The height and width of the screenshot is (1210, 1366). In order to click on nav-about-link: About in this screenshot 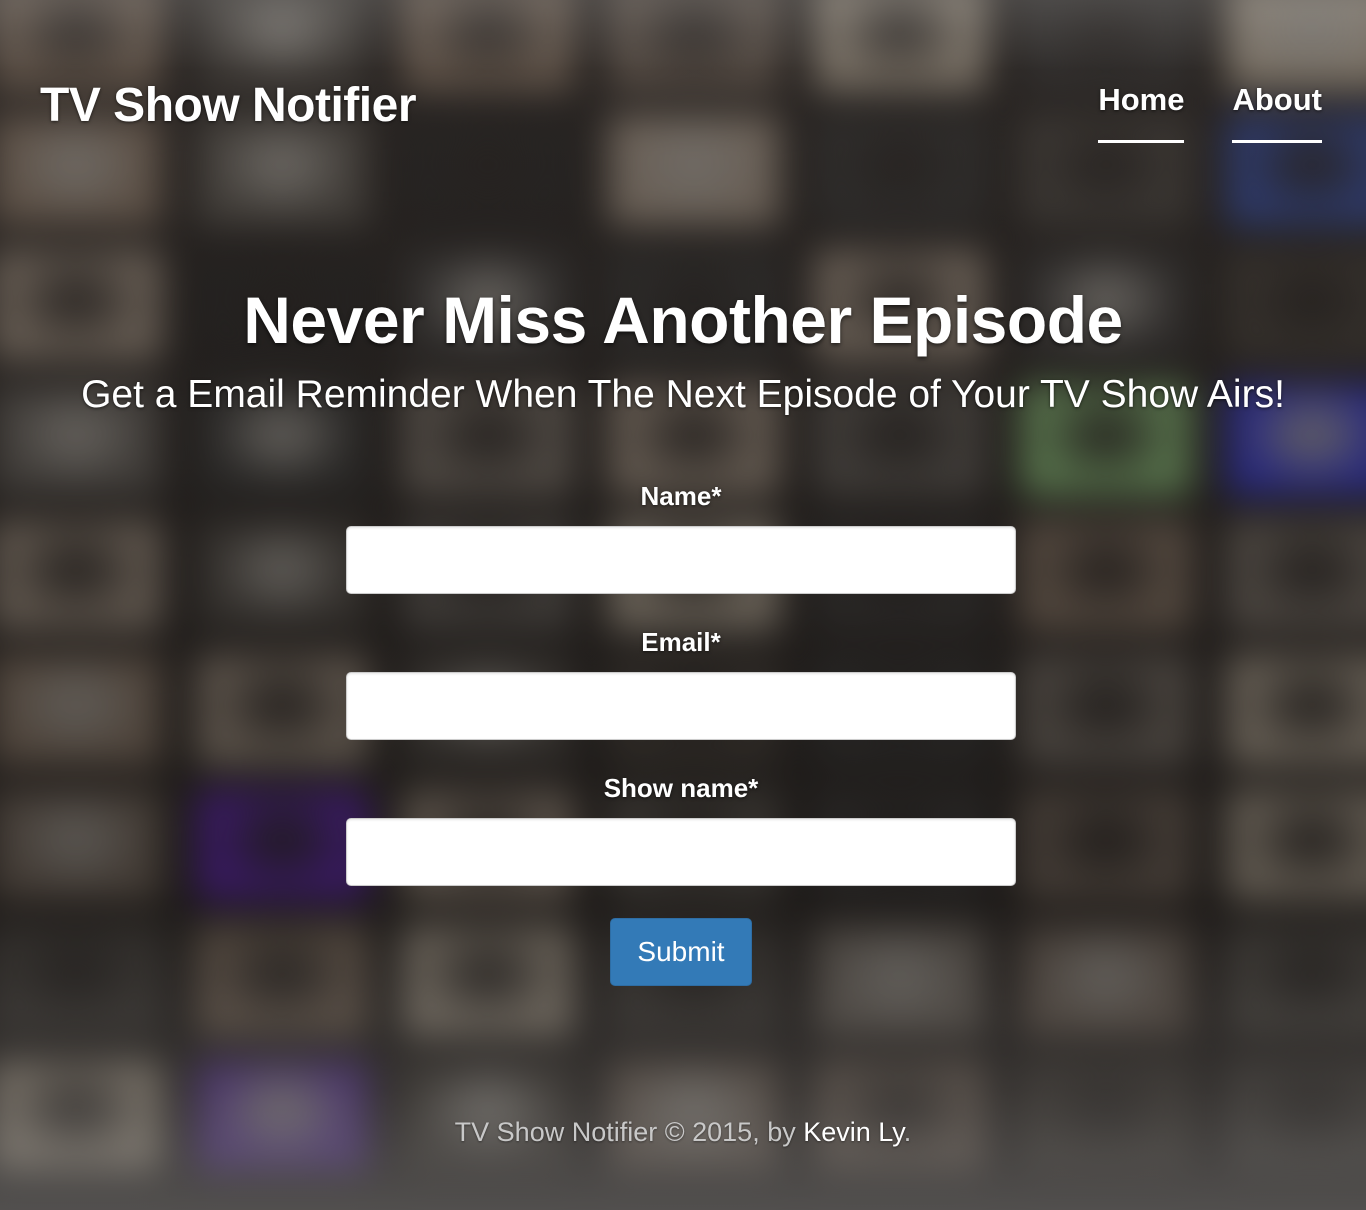, I will do `click(1277, 111)`.